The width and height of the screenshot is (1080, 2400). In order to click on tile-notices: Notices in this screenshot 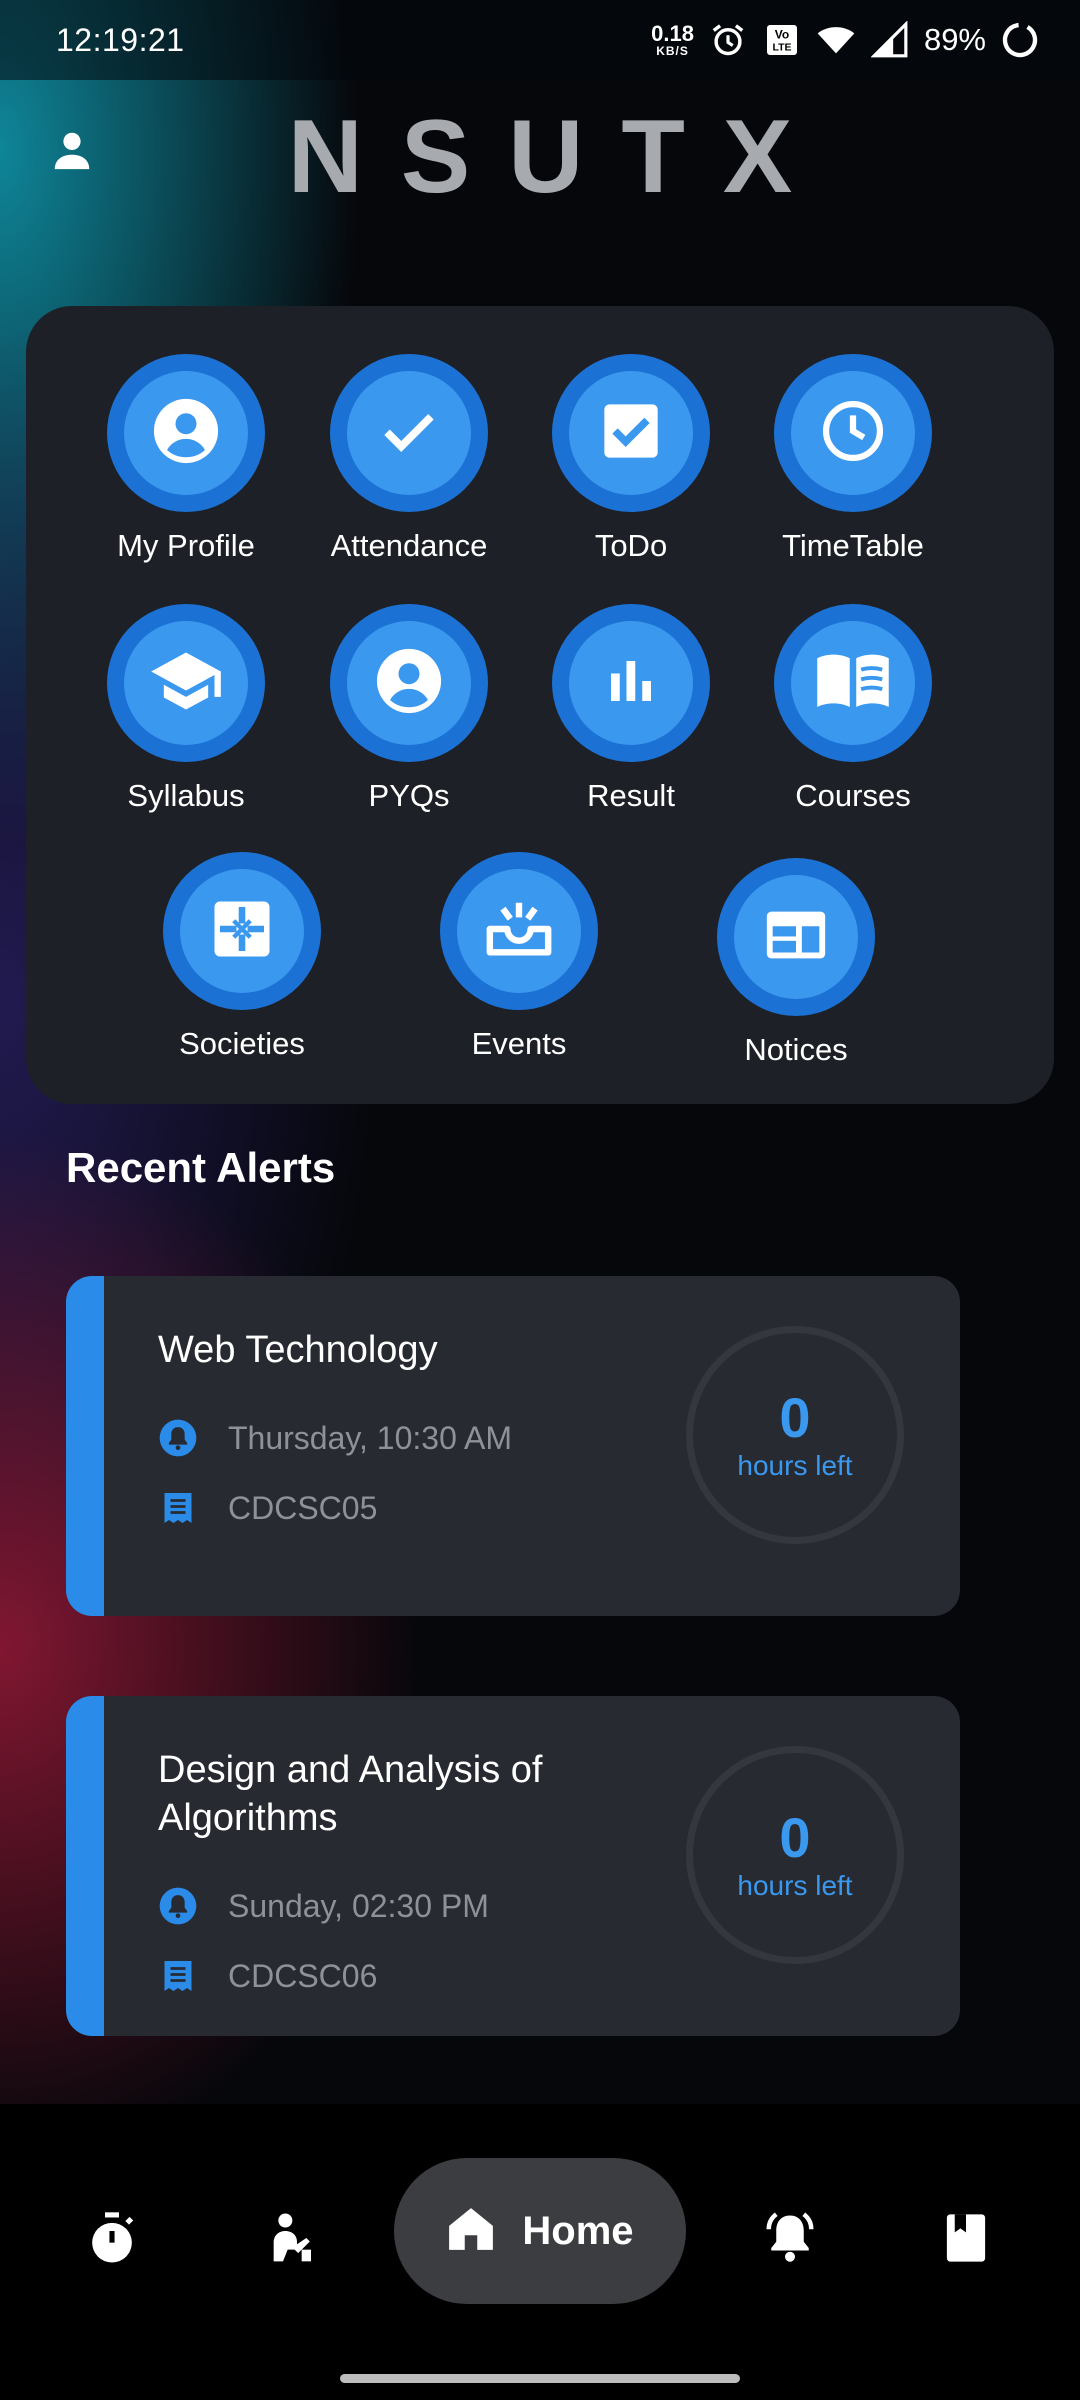, I will do `click(796, 963)`.